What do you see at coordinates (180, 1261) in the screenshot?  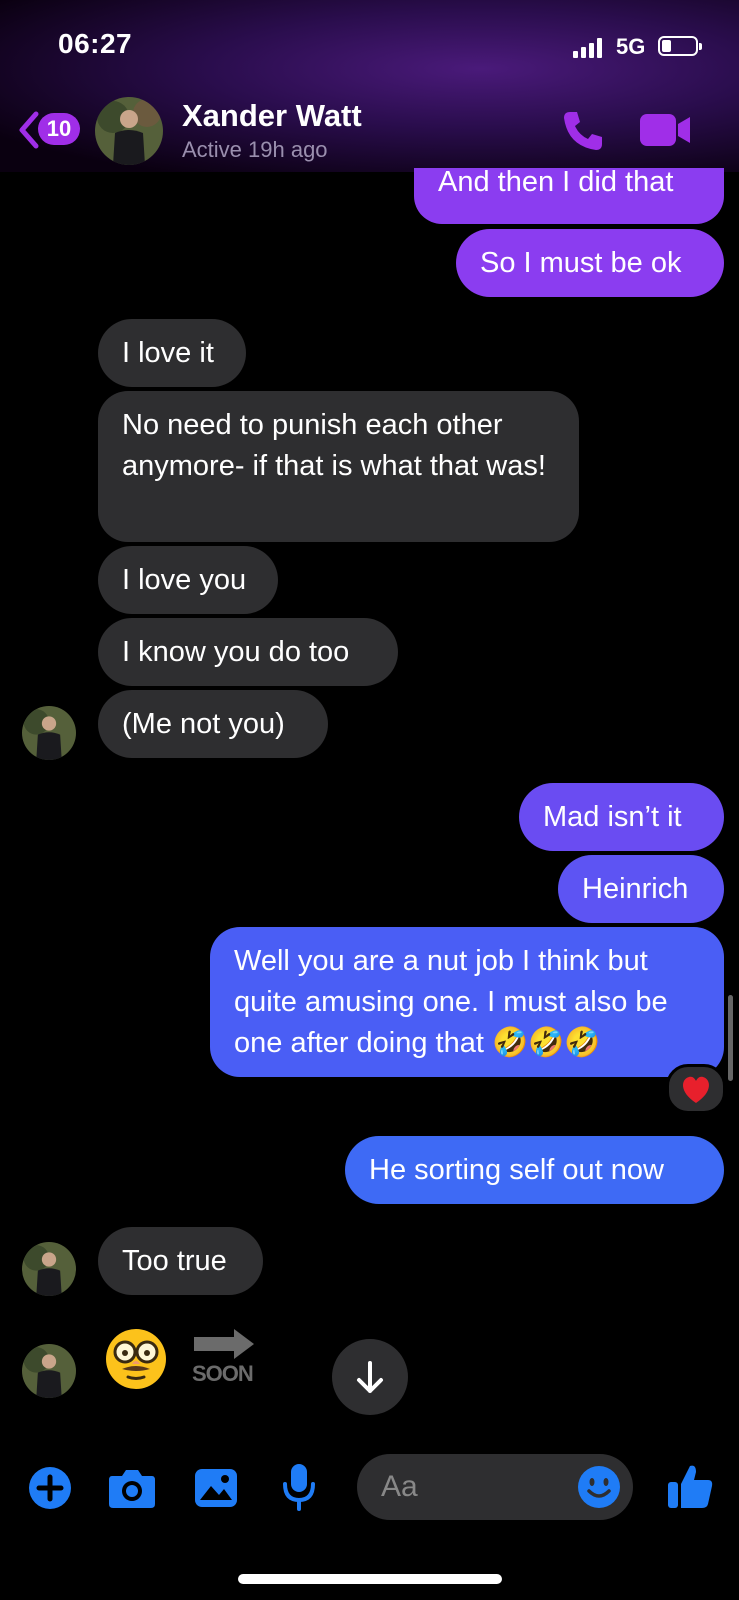 I see `message-incoming: Too true` at bounding box center [180, 1261].